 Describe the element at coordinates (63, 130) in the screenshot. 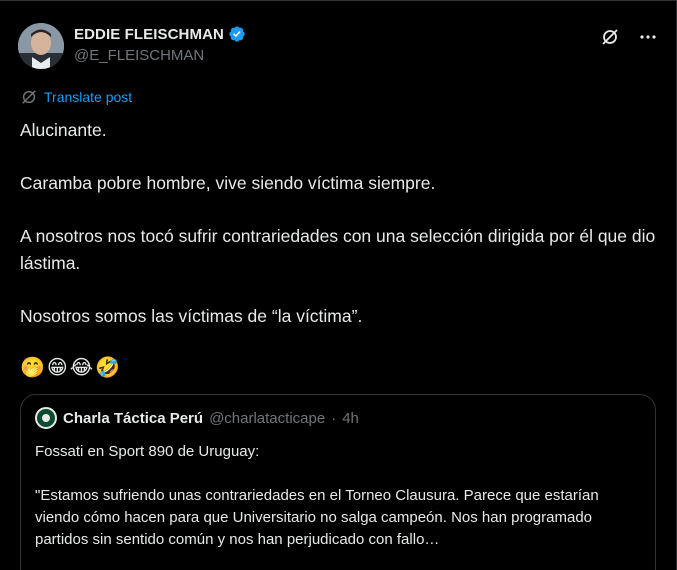

I see `tweet-line: Alucinante.` at that location.